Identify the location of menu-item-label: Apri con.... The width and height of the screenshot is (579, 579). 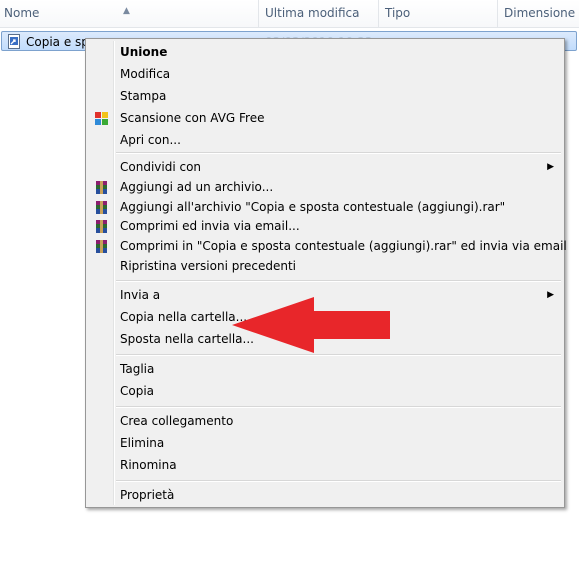
(150, 140).